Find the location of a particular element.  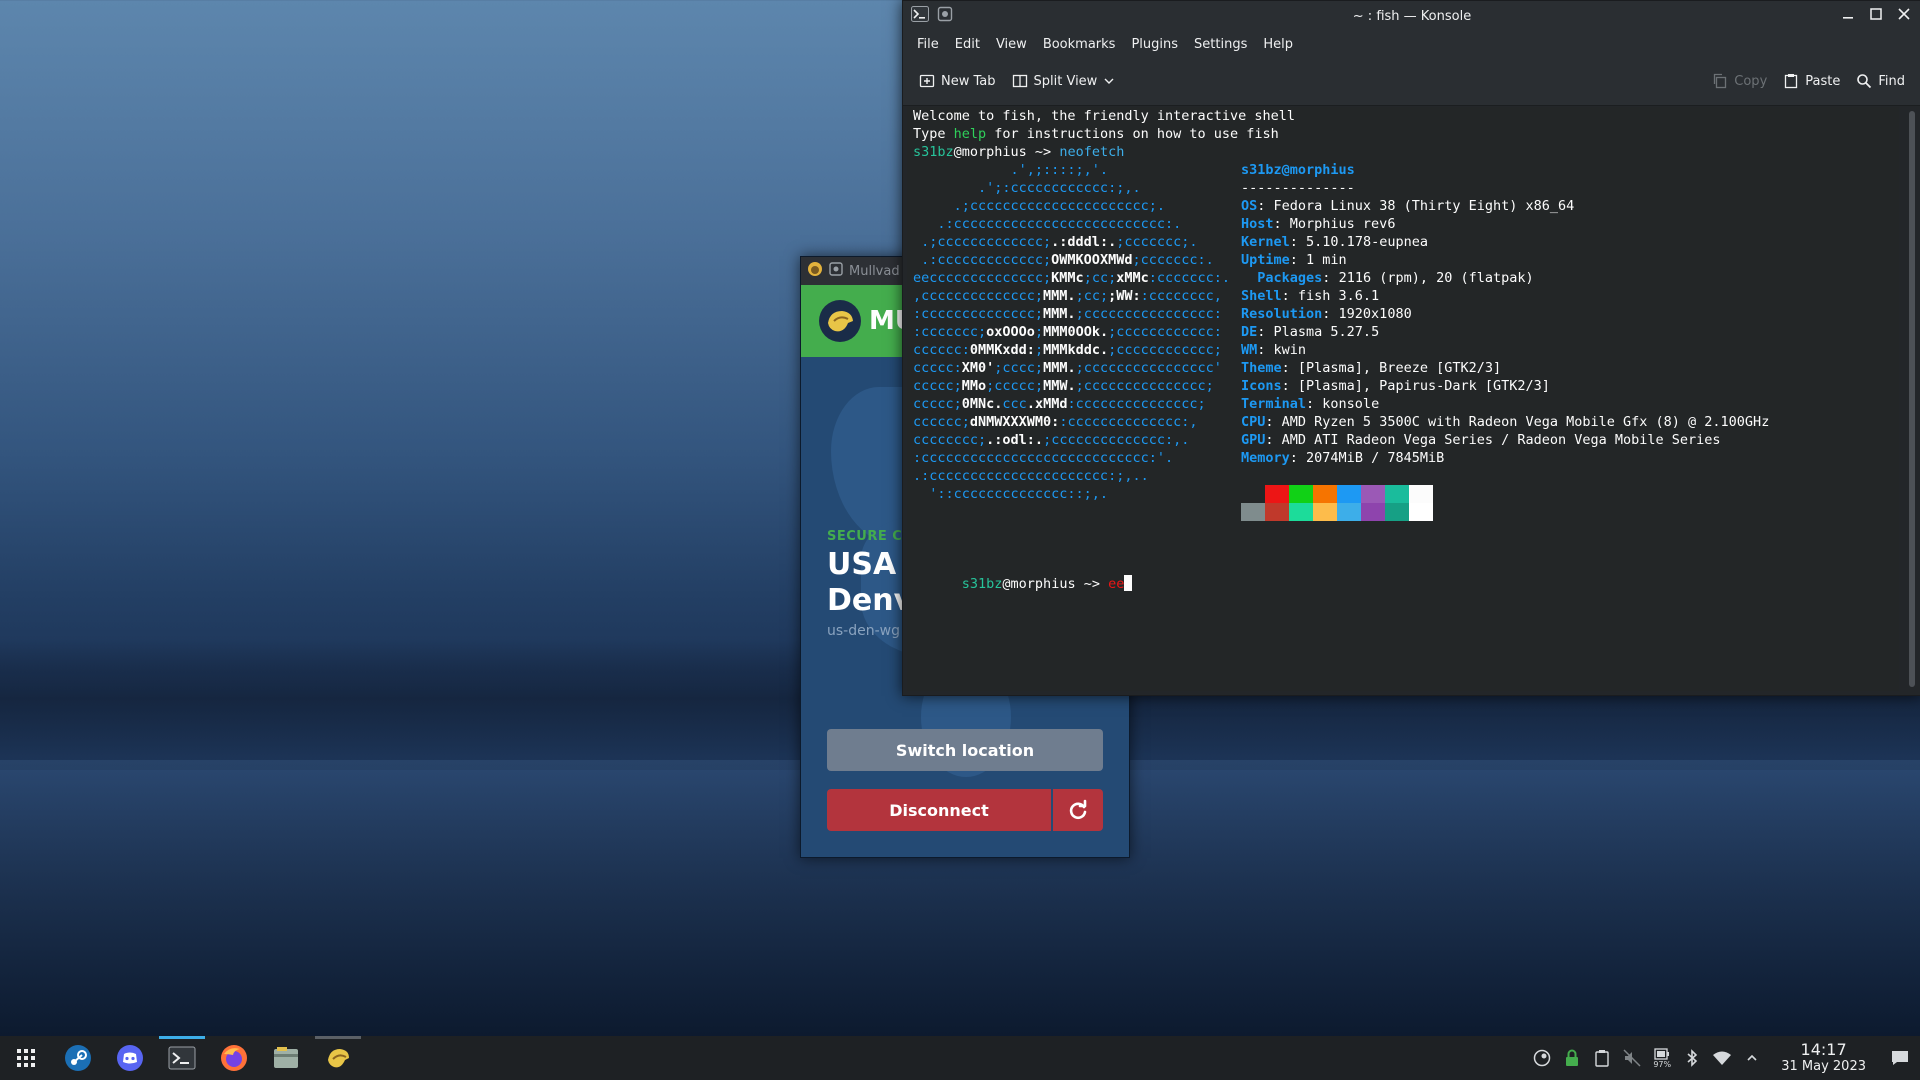

wifi-icon is located at coordinates (1722, 1058).